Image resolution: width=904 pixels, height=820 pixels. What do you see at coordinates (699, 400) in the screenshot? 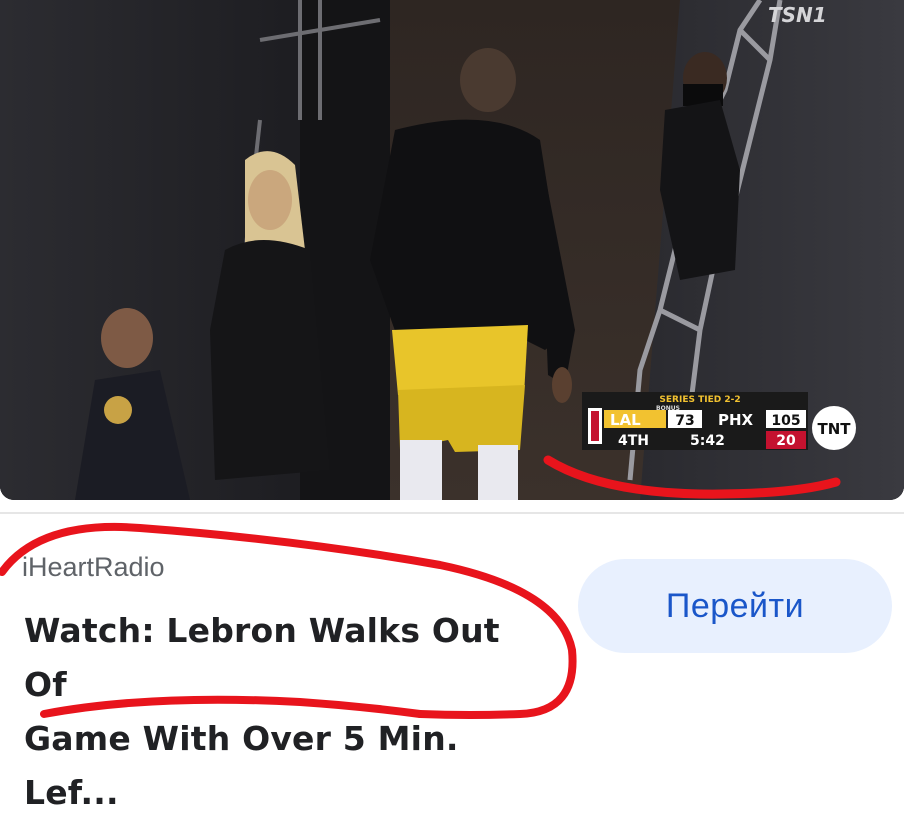
I see `svg-text: SERIES TIED 2-2` at bounding box center [699, 400].